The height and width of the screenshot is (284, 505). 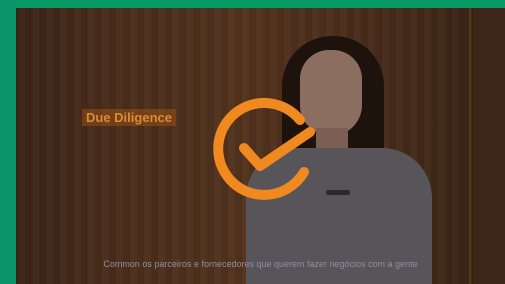 What do you see at coordinates (252, 4) in the screenshot?
I see `top-border` at bounding box center [252, 4].